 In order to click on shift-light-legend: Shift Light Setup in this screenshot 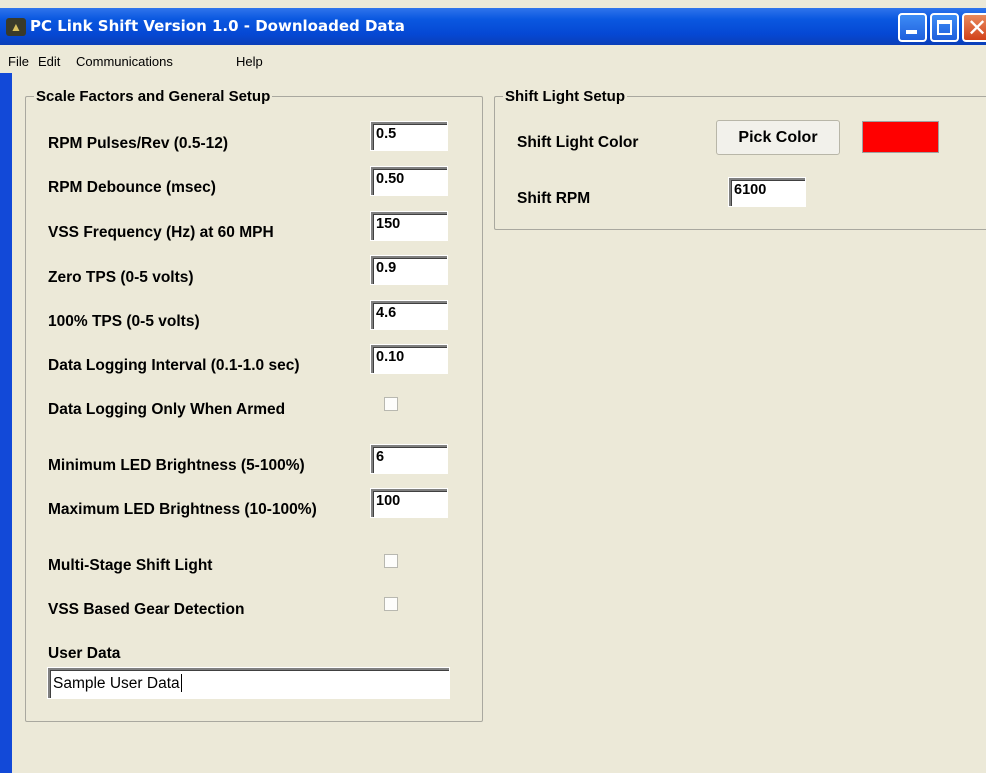, I will do `click(565, 96)`.